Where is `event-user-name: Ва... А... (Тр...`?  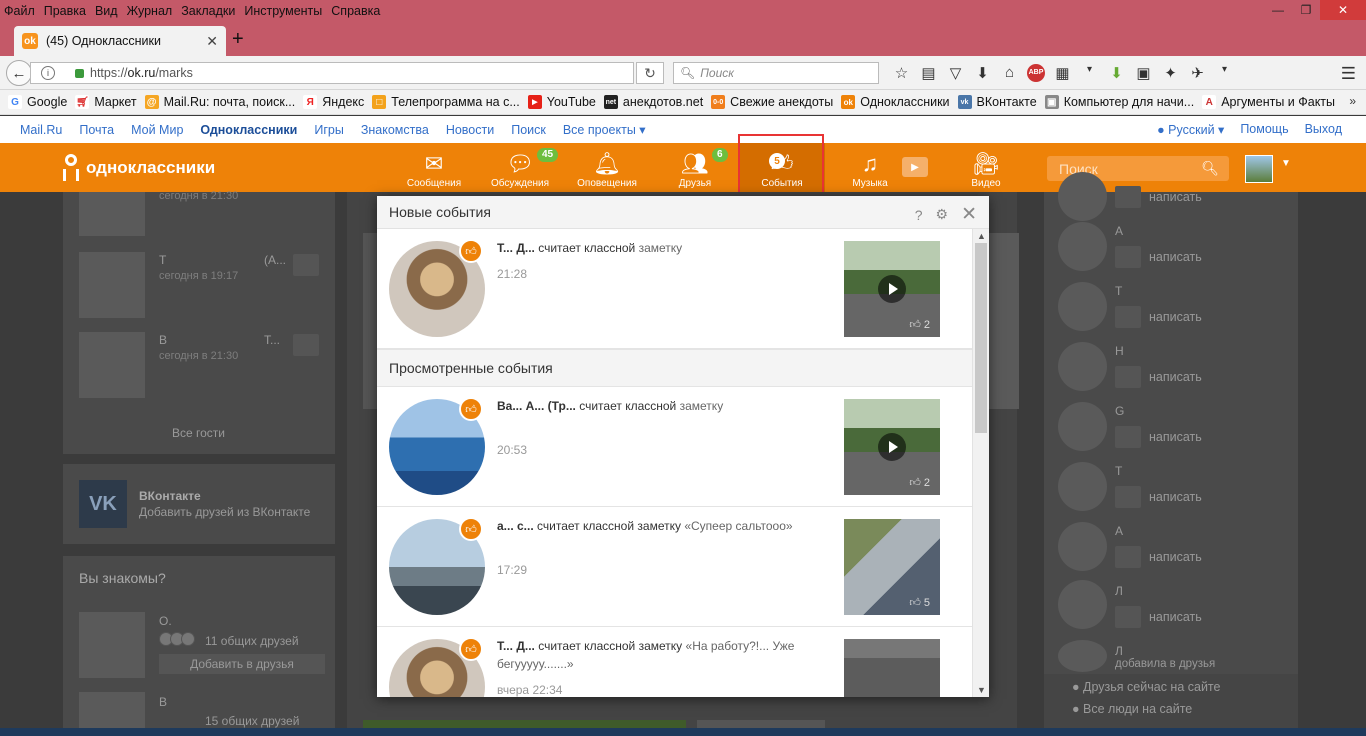
event-user-name: Ва... А... (Тр... is located at coordinates (536, 406).